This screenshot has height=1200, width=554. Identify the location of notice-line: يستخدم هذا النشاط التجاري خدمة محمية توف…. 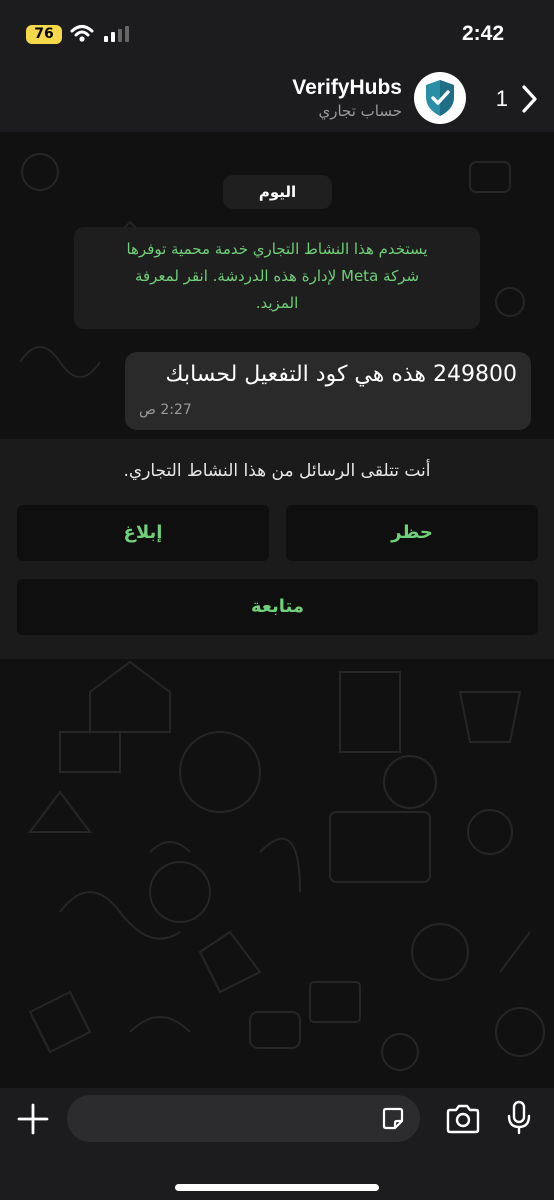
(277, 249).